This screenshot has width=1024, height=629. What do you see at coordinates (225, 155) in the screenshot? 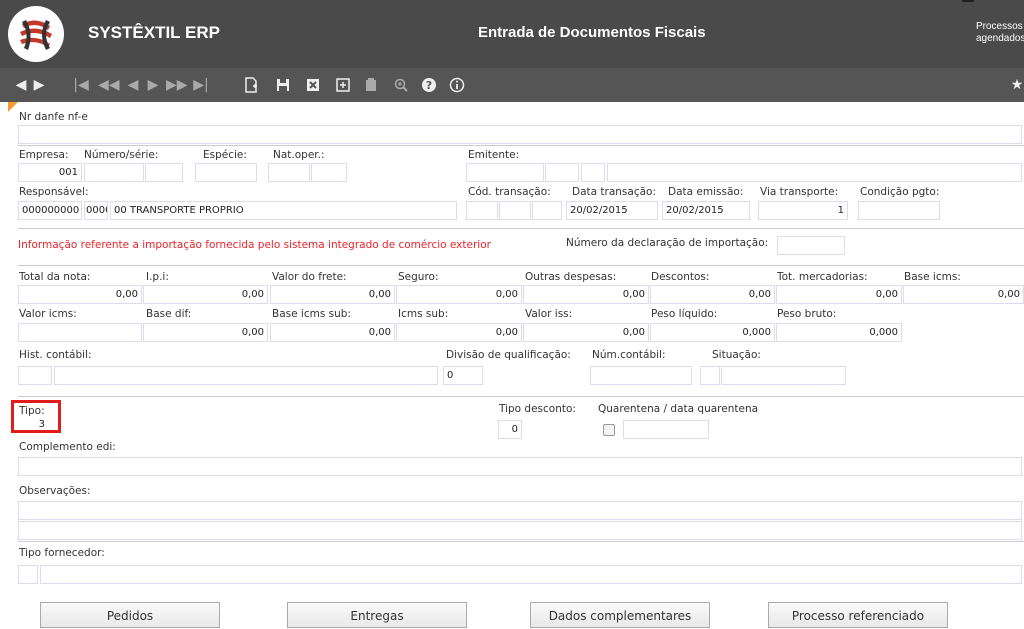
I see `especie-label: Espécie:` at bounding box center [225, 155].